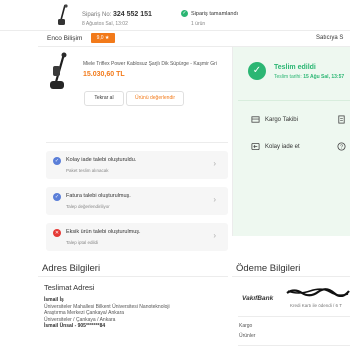  I want to click on invoice-icon, so click(341, 119).